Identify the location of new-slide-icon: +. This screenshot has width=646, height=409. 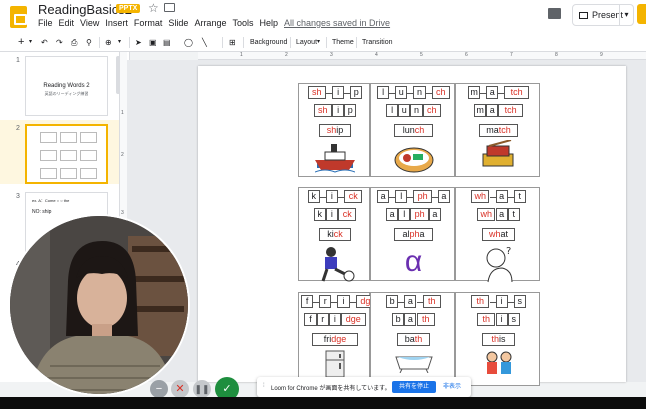
(21, 42).